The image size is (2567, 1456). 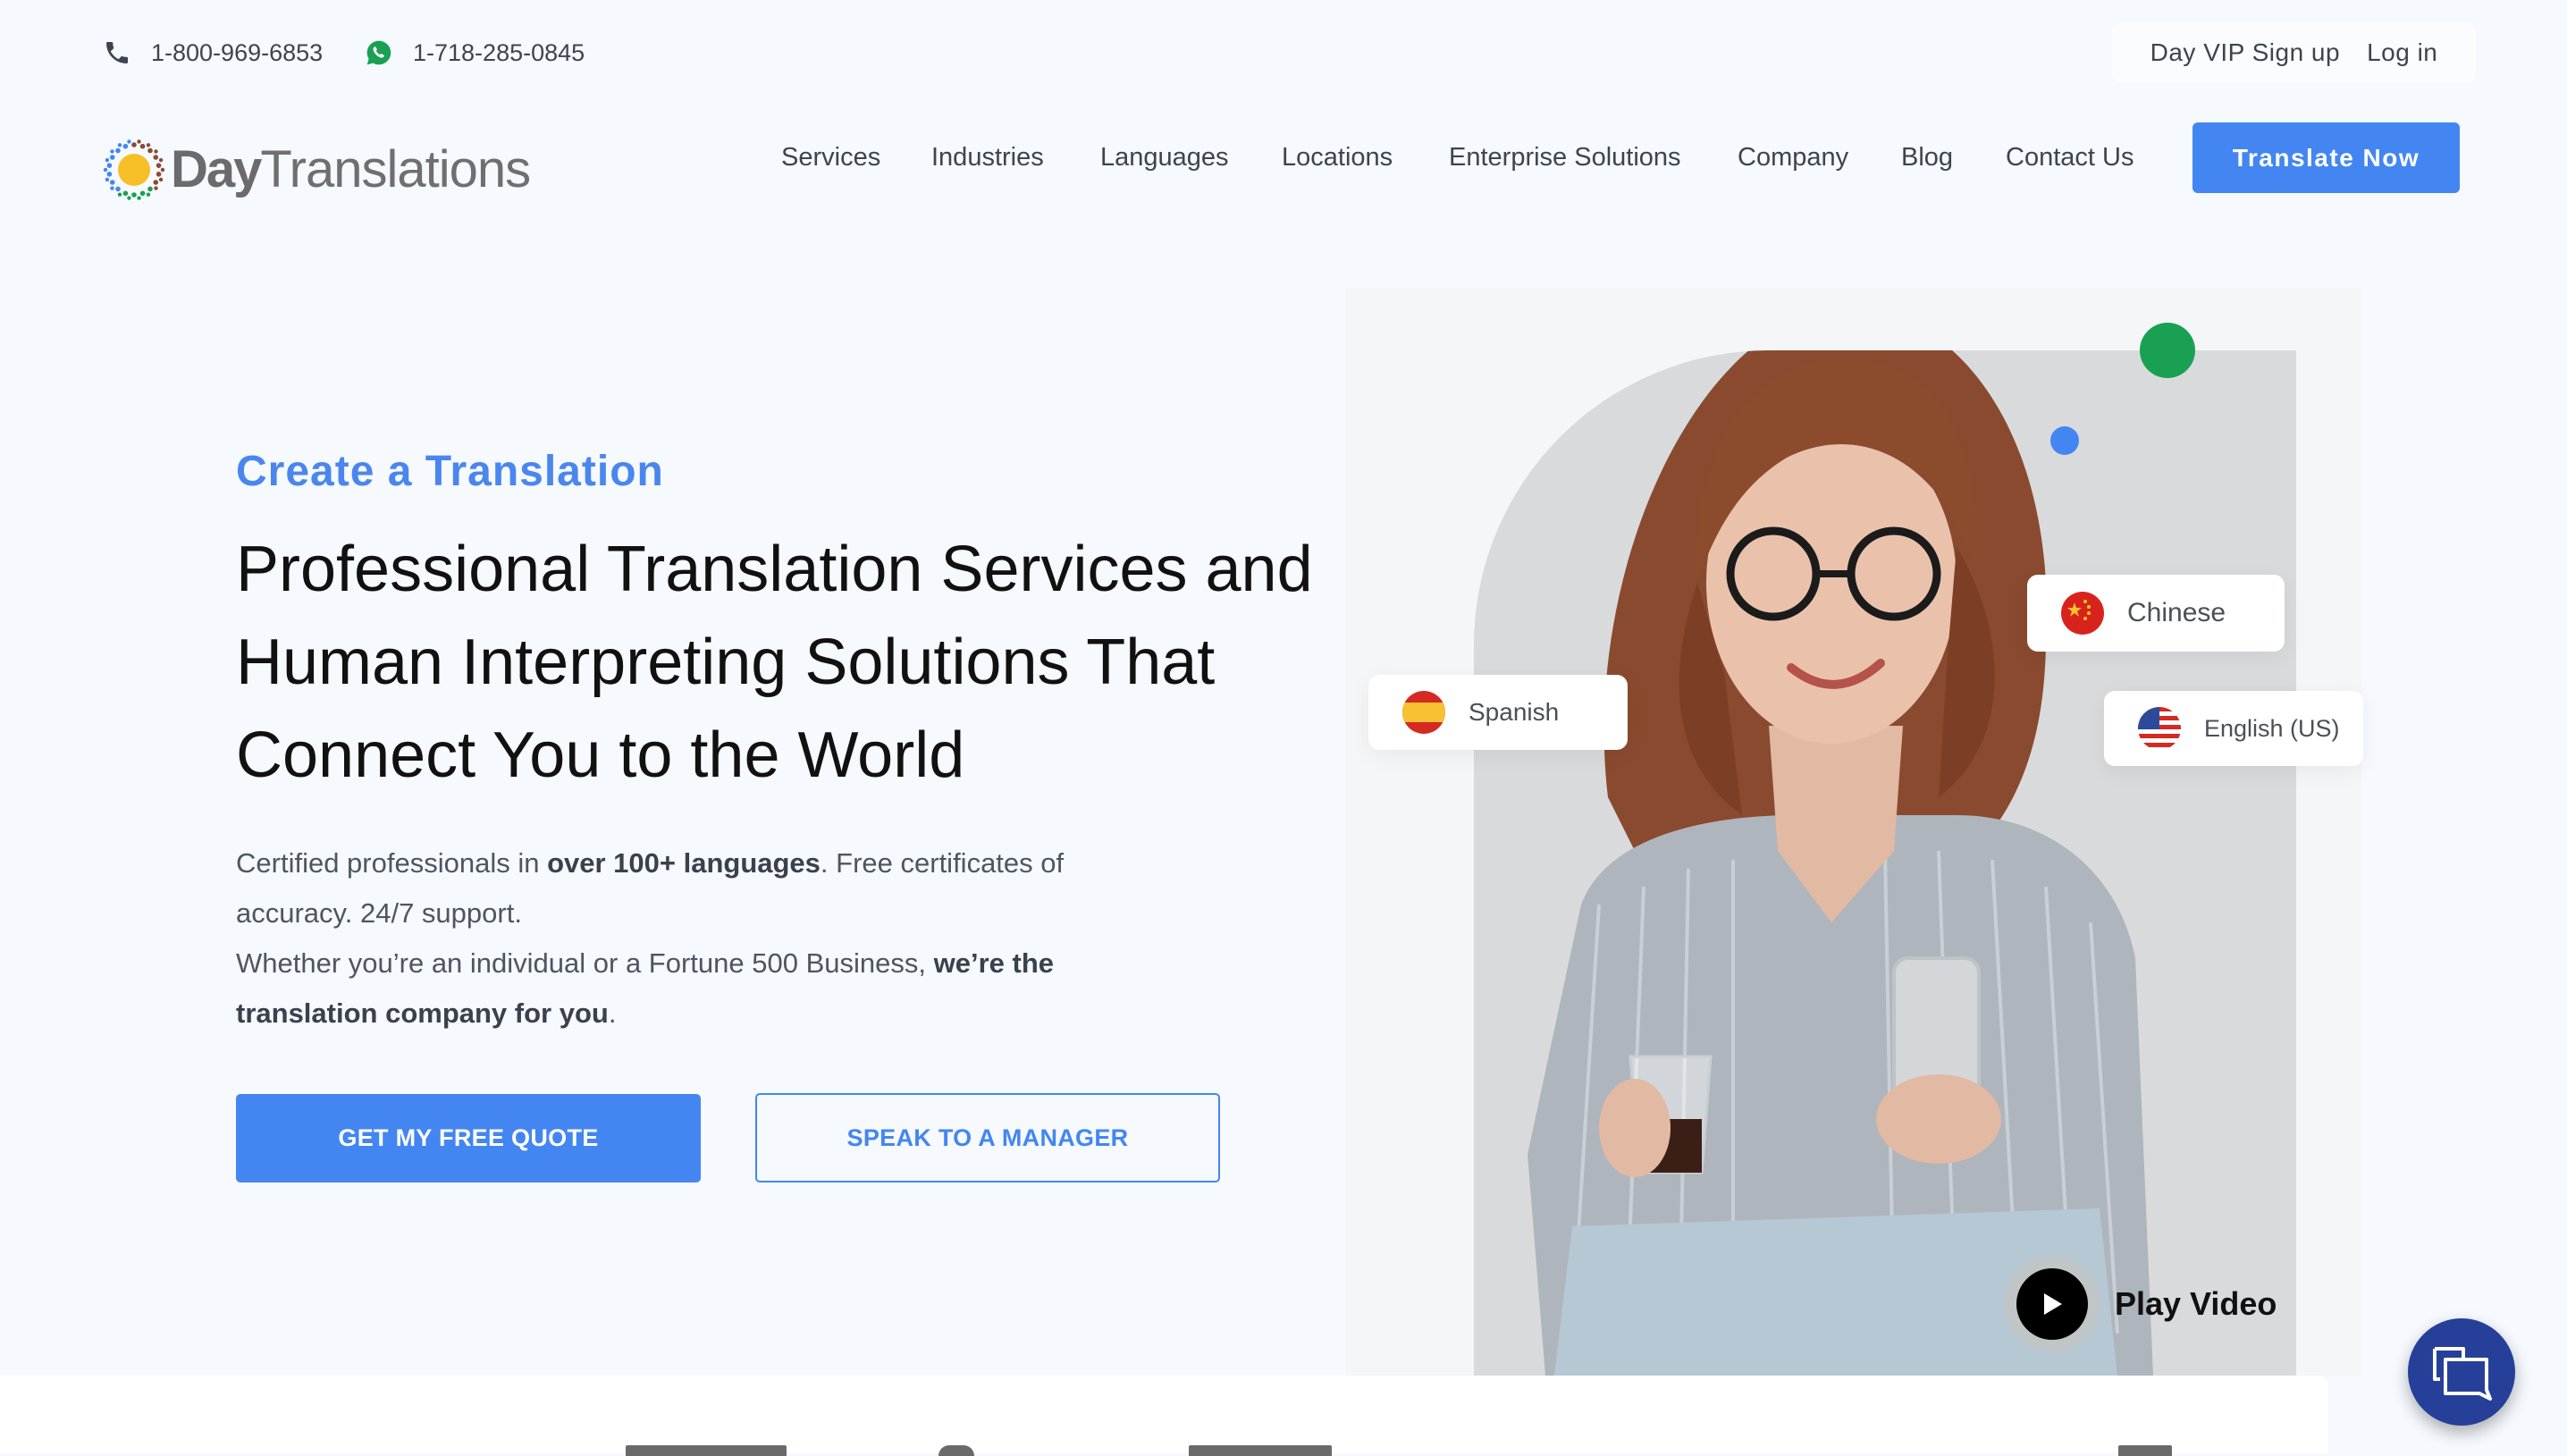 I want to click on play-video-label: Play Video, so click(x=2196, y=1304).